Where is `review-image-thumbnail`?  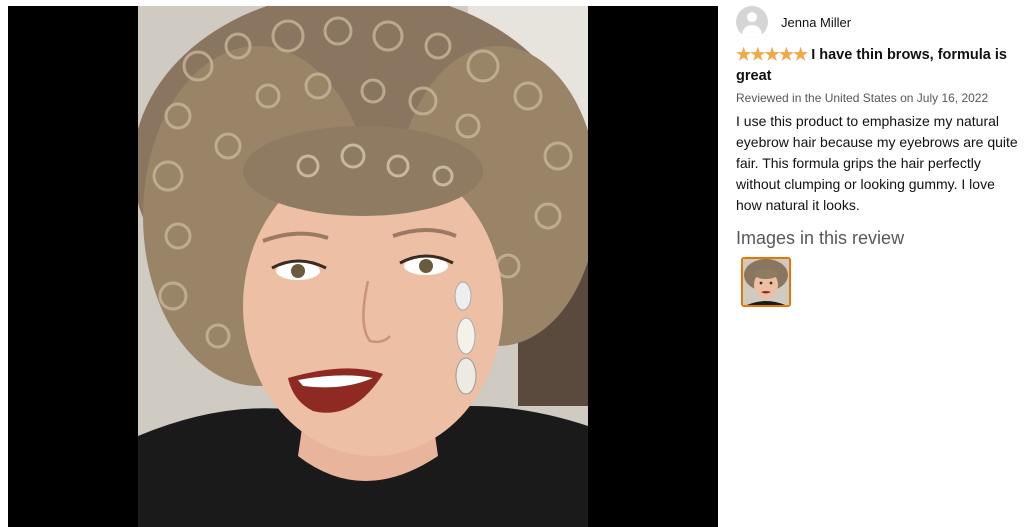
review-image-thumbnail is located at coordinates (766, 282).